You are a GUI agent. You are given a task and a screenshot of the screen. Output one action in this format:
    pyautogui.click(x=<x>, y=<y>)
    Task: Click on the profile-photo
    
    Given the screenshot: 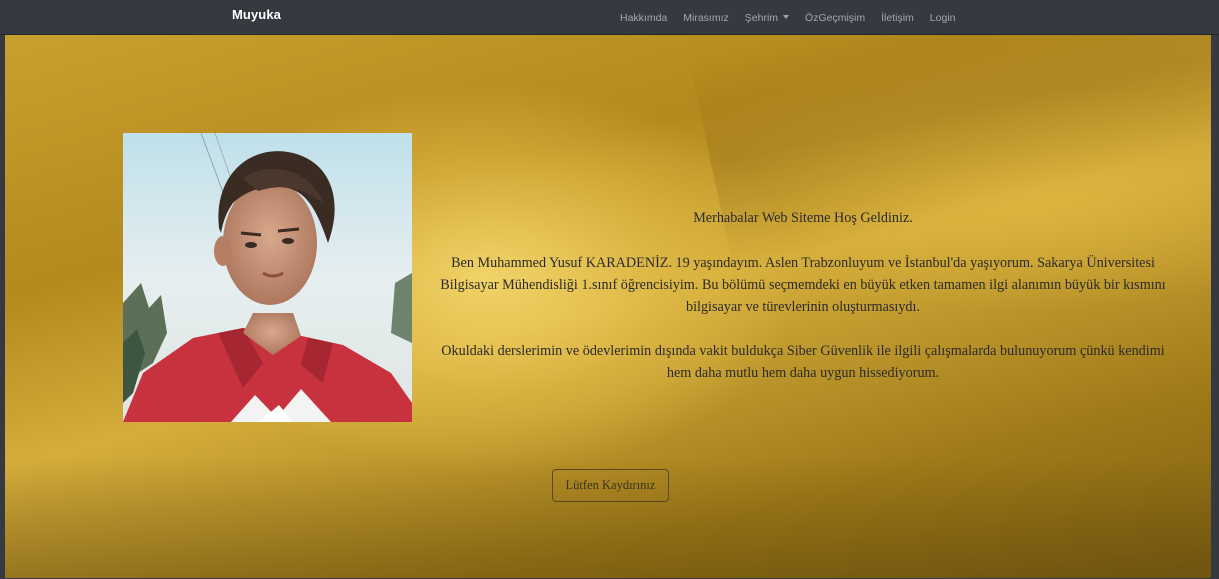 What is the action you would take?
    pyautogui.click(x=267, y=277)
    